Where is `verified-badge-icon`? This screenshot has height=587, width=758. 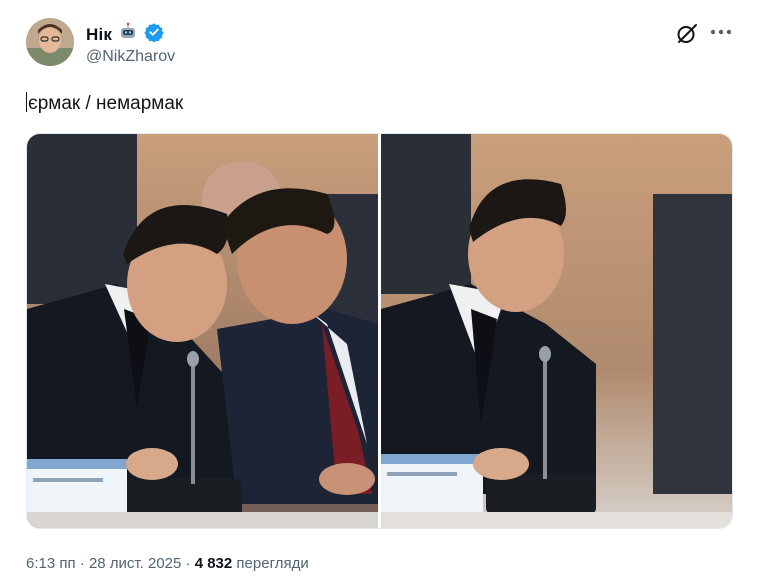
verified-badge-icon is located at coordinates (154, 34).